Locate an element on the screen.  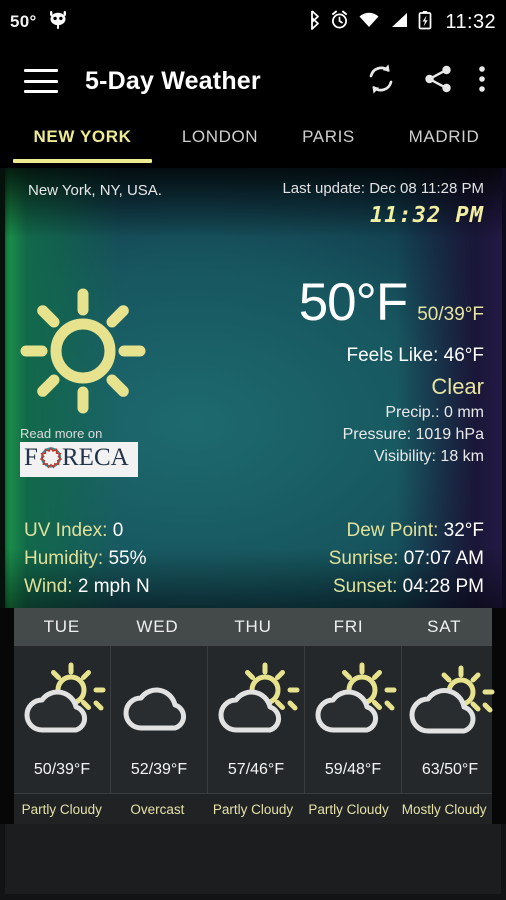
forecast-cell: 50/39°F is located at coordinates (62, 719).